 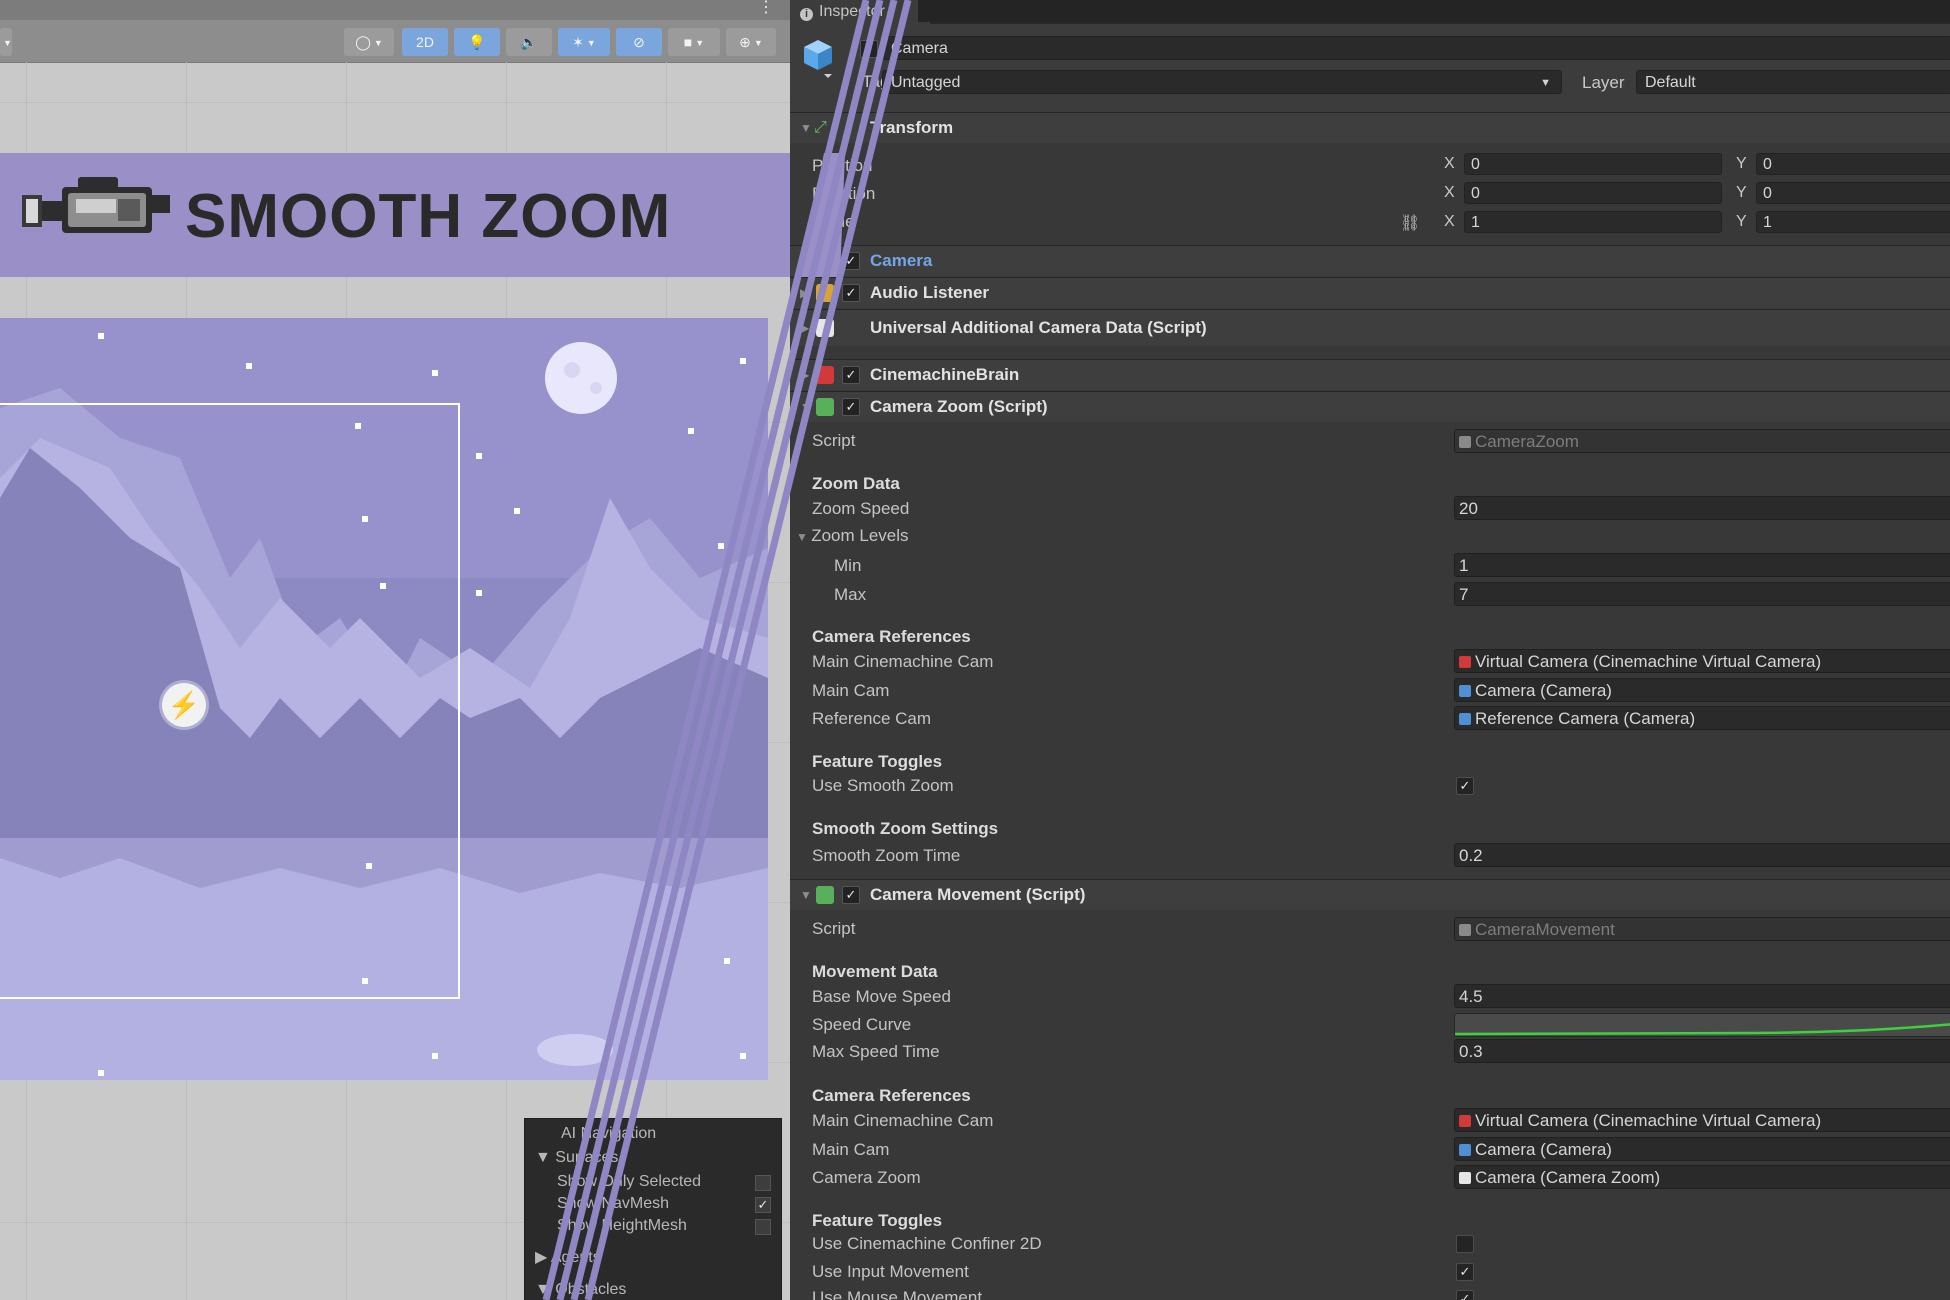 What do you see at coordinates (580, 1289) in the screenshot?
I see `obstacles-foldout: ▼ Obstacles` at bounding box center [580, 1289].